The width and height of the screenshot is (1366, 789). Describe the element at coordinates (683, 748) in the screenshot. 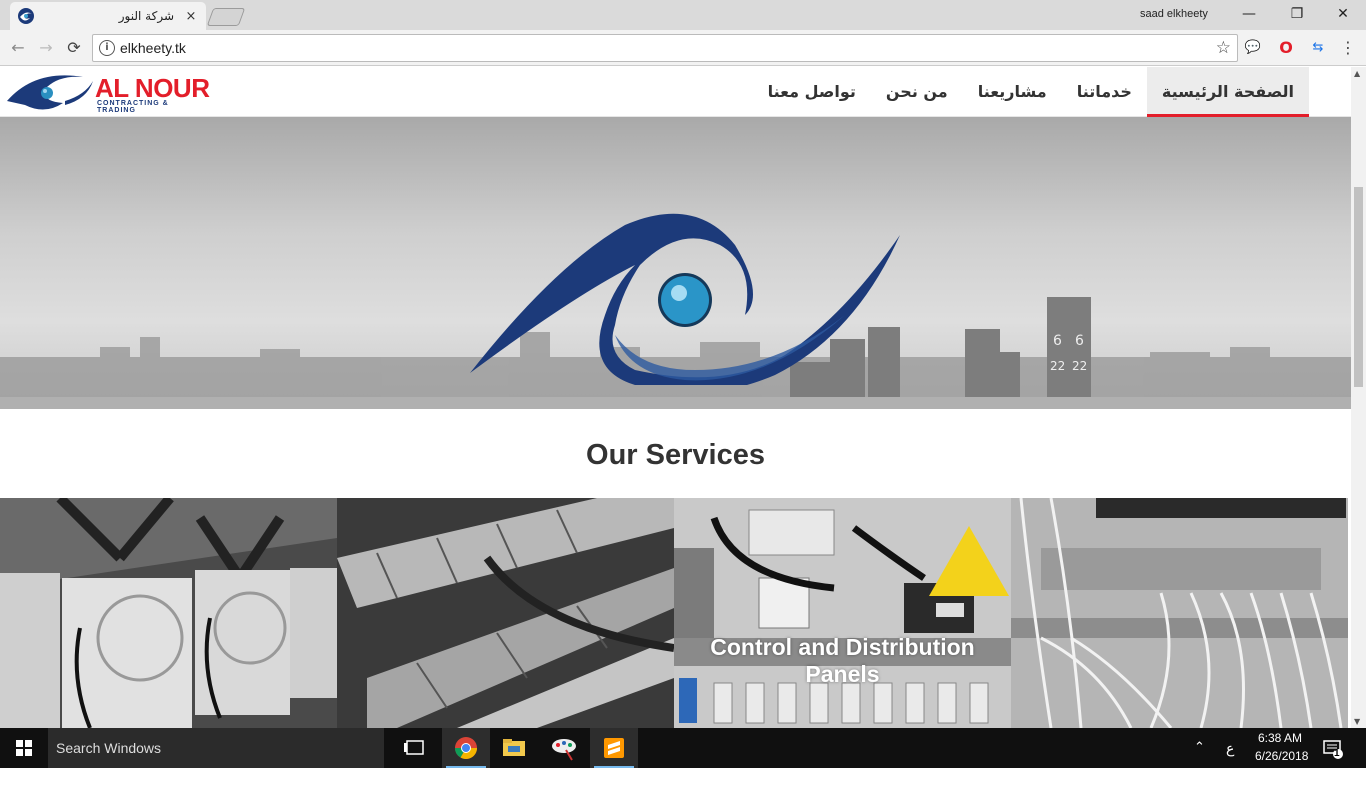

I see `windows-taskbar: Search Windows ⌃ ع 6:38 AM 6/26/2018 1` at that location.